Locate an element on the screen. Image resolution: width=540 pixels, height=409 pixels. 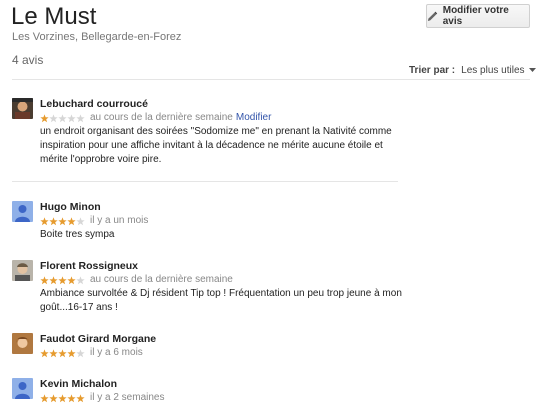
review-date: il y a 2 semaines is located at coordinates (127, 397).